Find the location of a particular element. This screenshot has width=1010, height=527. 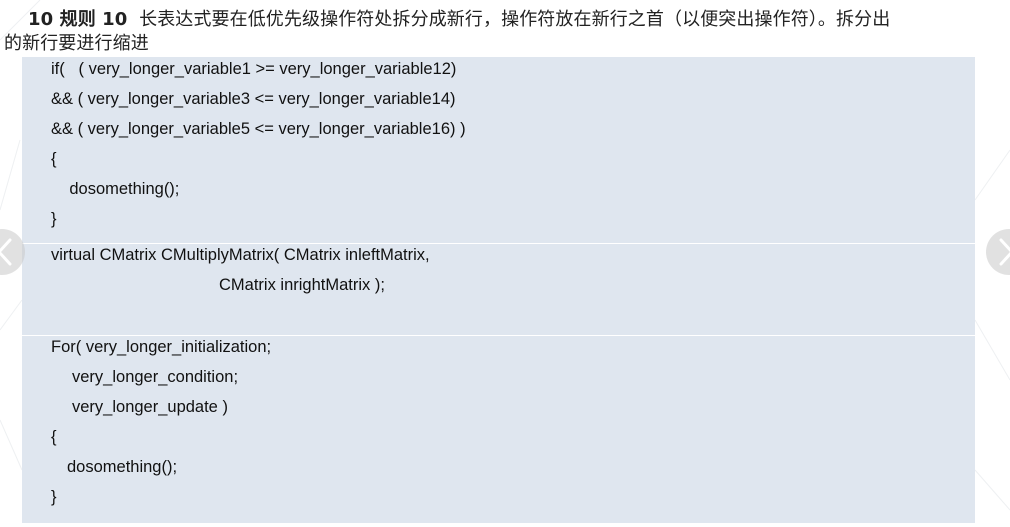

code-line: very_longer_update ) is located at coordinates (150, 407).